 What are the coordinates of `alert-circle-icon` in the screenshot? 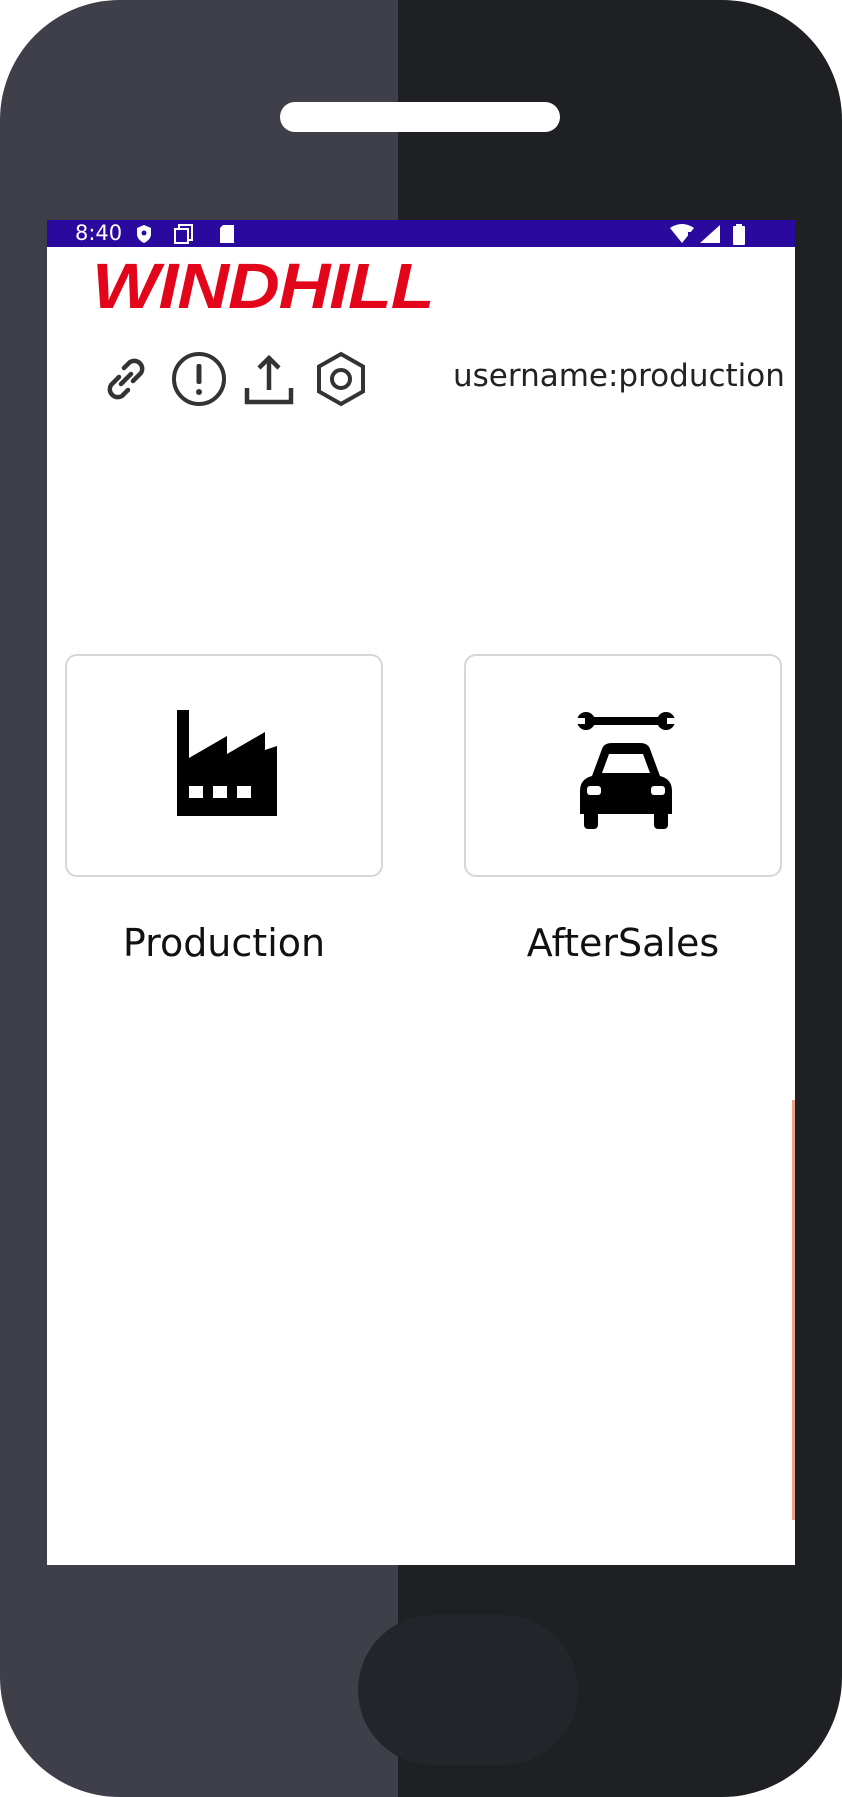 It's located at (199, 379).